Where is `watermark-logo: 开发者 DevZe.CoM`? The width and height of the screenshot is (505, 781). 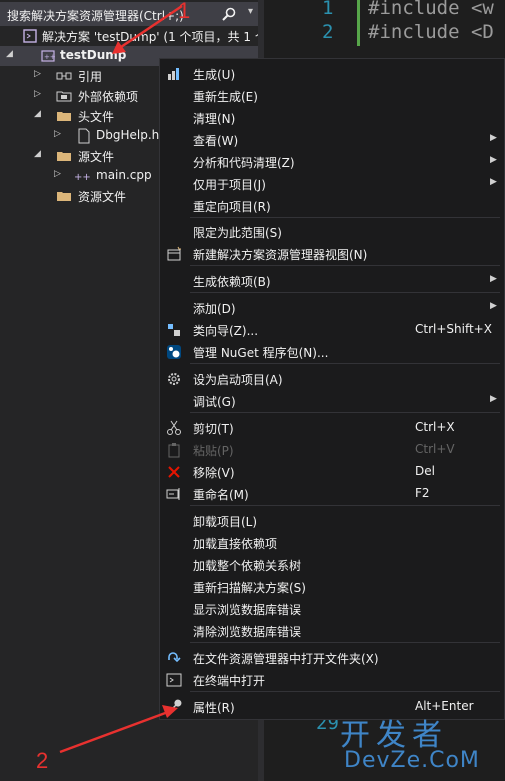 watermark-logo: 开发者 DevZe.CoM is located at coordinates (420, 744).